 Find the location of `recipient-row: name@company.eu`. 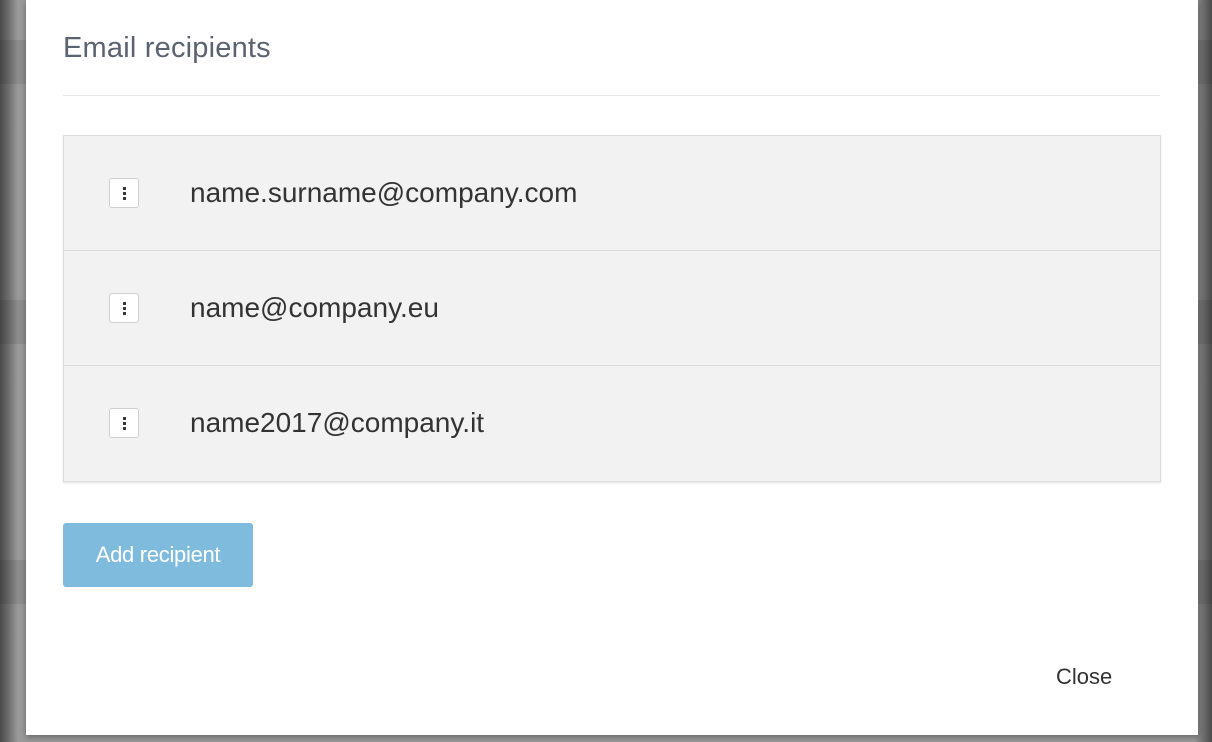

recipient-row: name@company.eu is located at coordinates (612, 308).